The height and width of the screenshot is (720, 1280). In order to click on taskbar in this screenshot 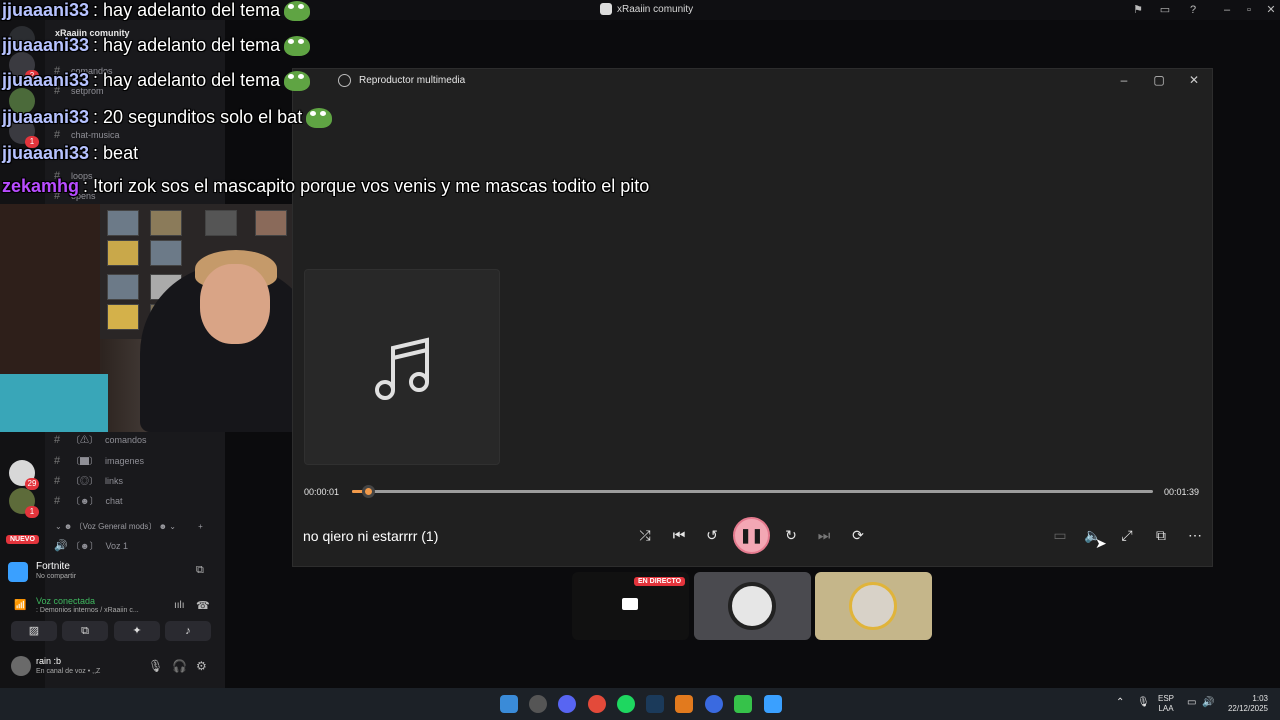, I will do `click(640, 704)`.